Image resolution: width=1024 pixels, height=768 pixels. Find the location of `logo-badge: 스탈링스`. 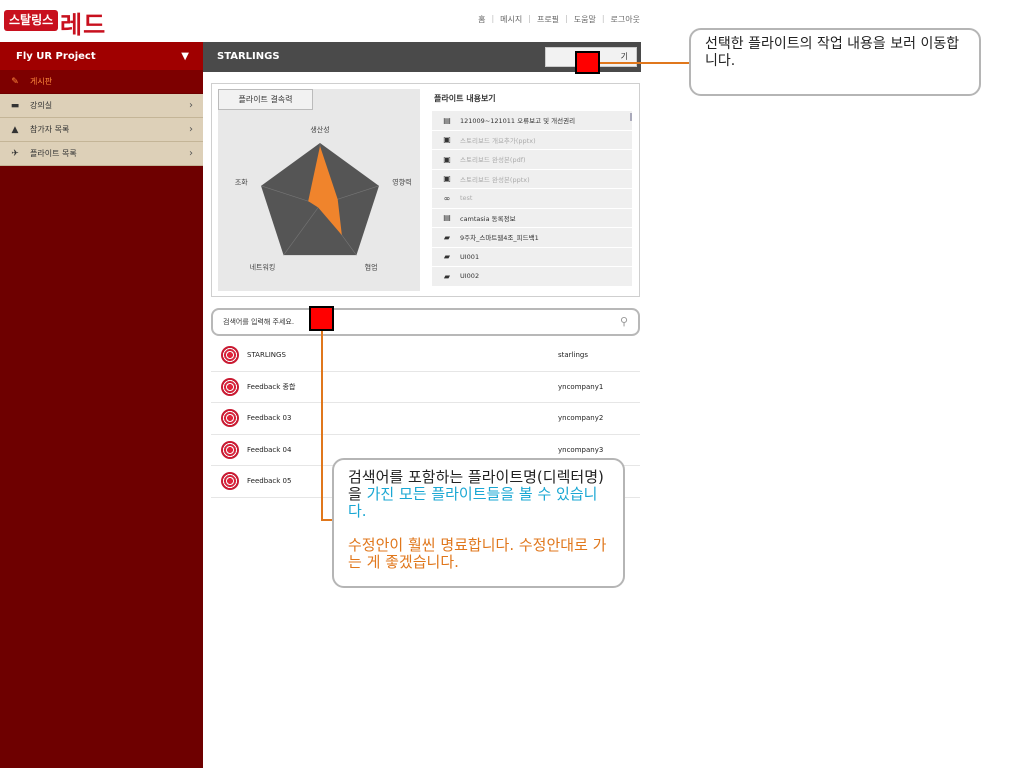

logo-badge: 스탈링스 is located at coordinates (31, 20).